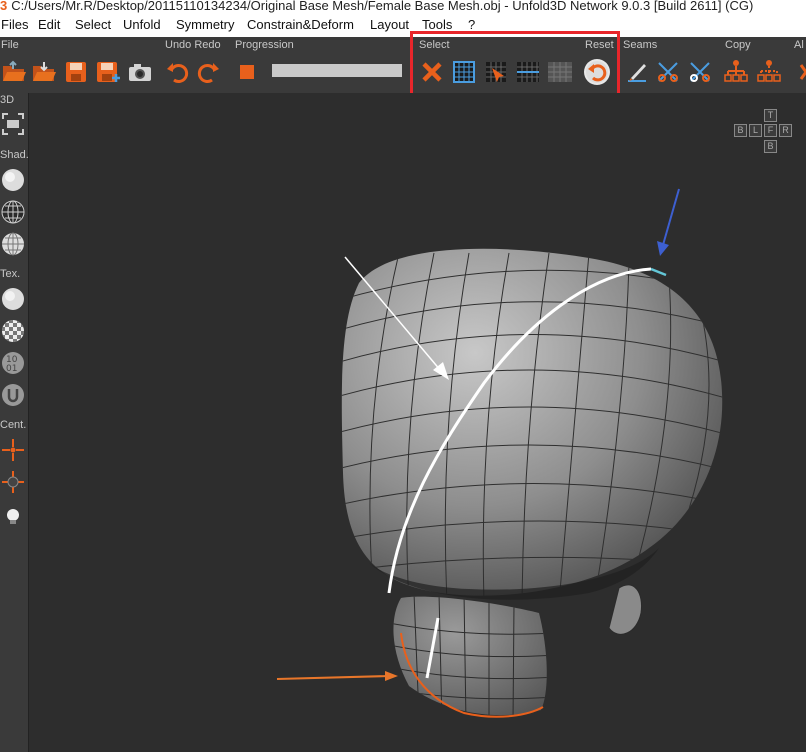 This screenshot has height=752, width=806. I want to click on view-section-label: 3D, so click(7, 100).